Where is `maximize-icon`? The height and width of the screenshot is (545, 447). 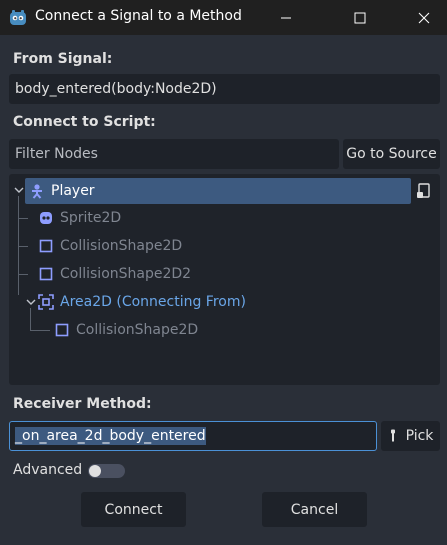
maximize-icon is located at coordinates (360, 17).